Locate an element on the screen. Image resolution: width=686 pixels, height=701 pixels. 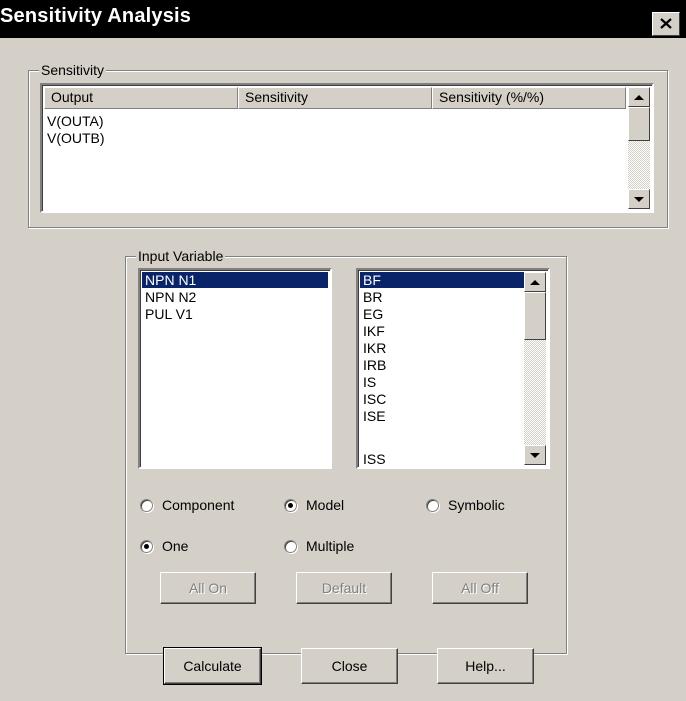
column-header-sensitivity: Sensitivity is located at coordinates (335, 98).